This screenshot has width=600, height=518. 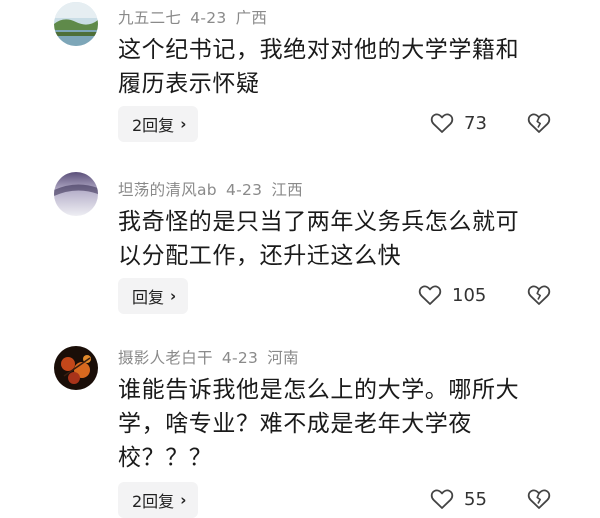 I want to click on landscape-avatar-icon, so click(x=76, y=24).